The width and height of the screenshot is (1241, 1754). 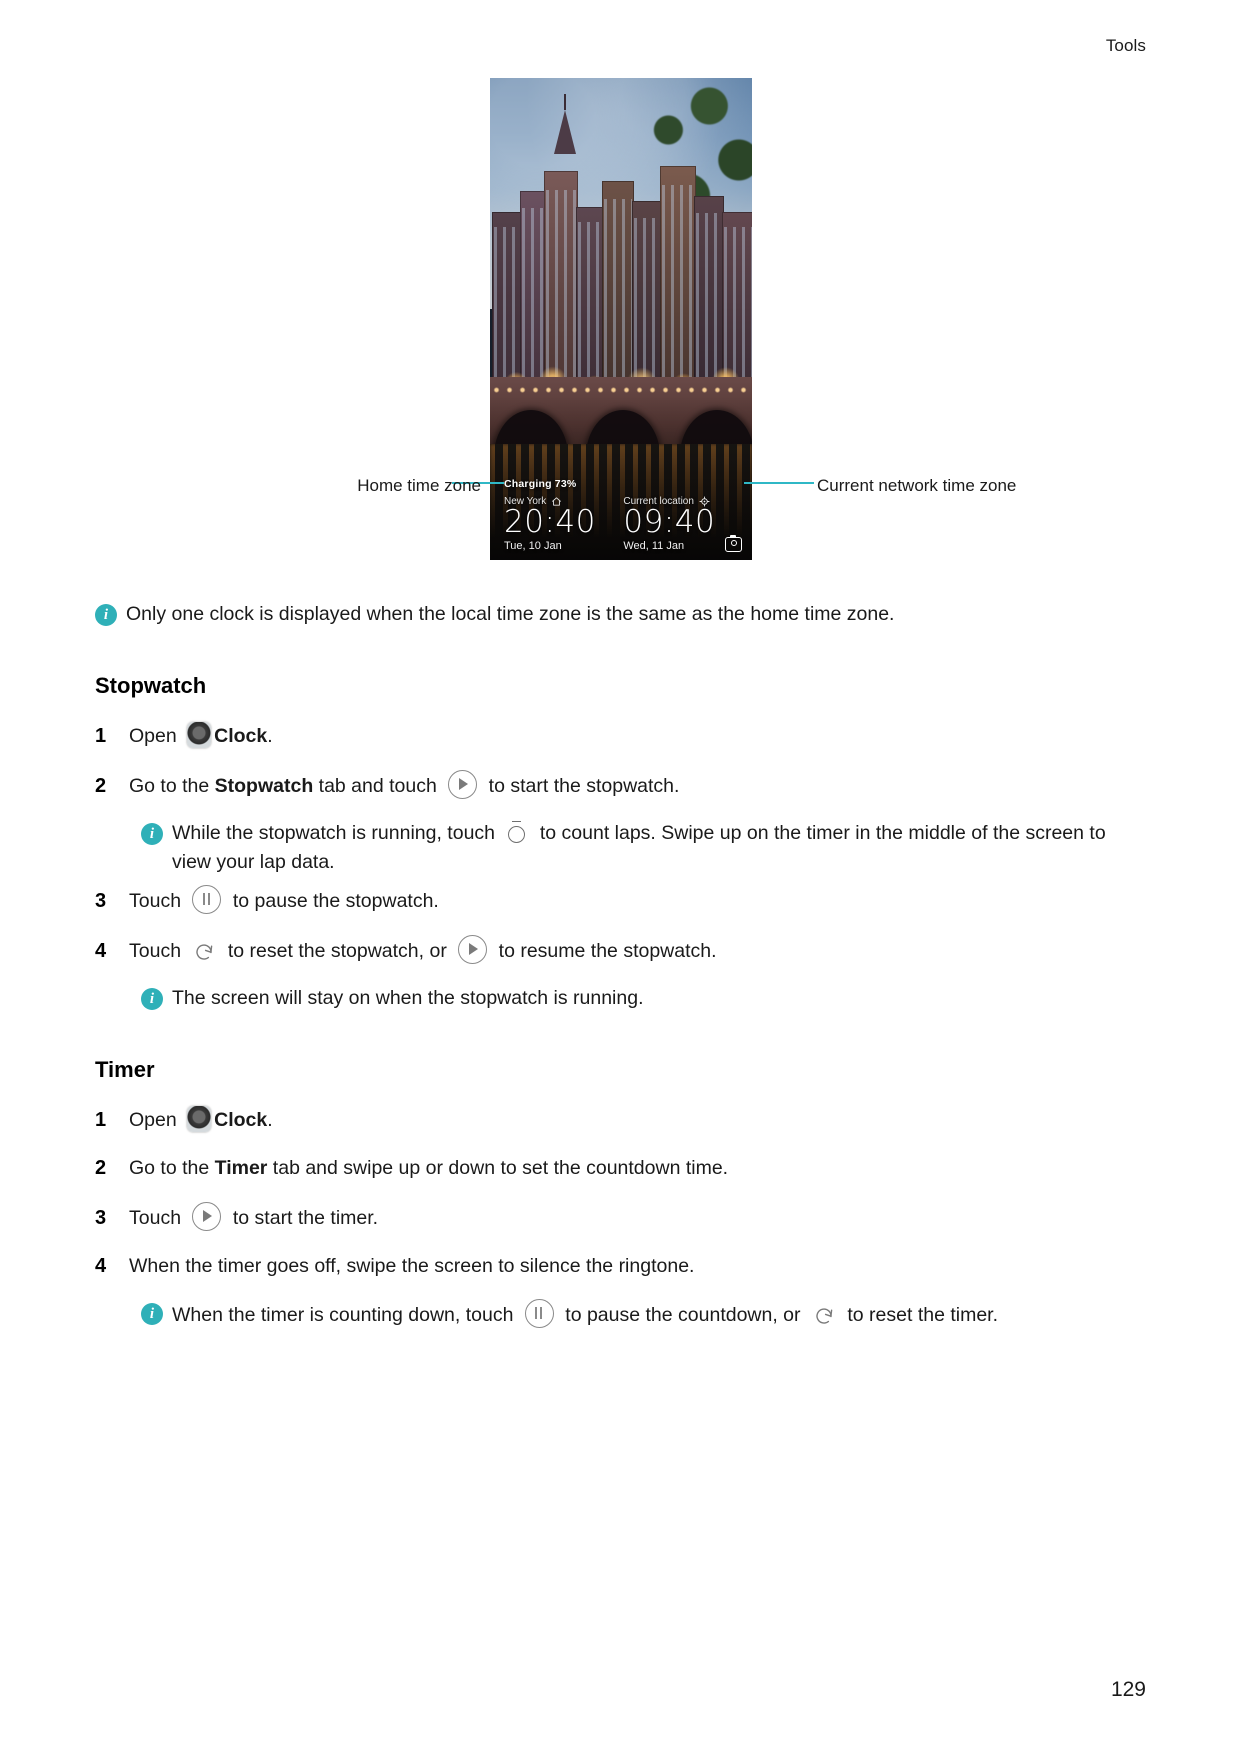 I want to click on note-text-post: to reset the timer., so click(x=920, y=1315).